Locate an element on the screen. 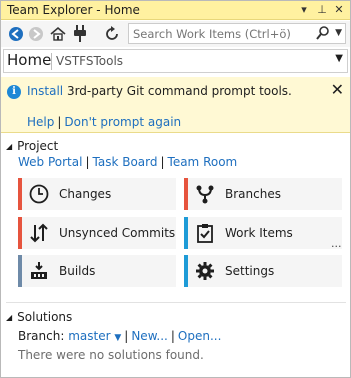  clipboard-check-icon is located at coordinates (205, 233).